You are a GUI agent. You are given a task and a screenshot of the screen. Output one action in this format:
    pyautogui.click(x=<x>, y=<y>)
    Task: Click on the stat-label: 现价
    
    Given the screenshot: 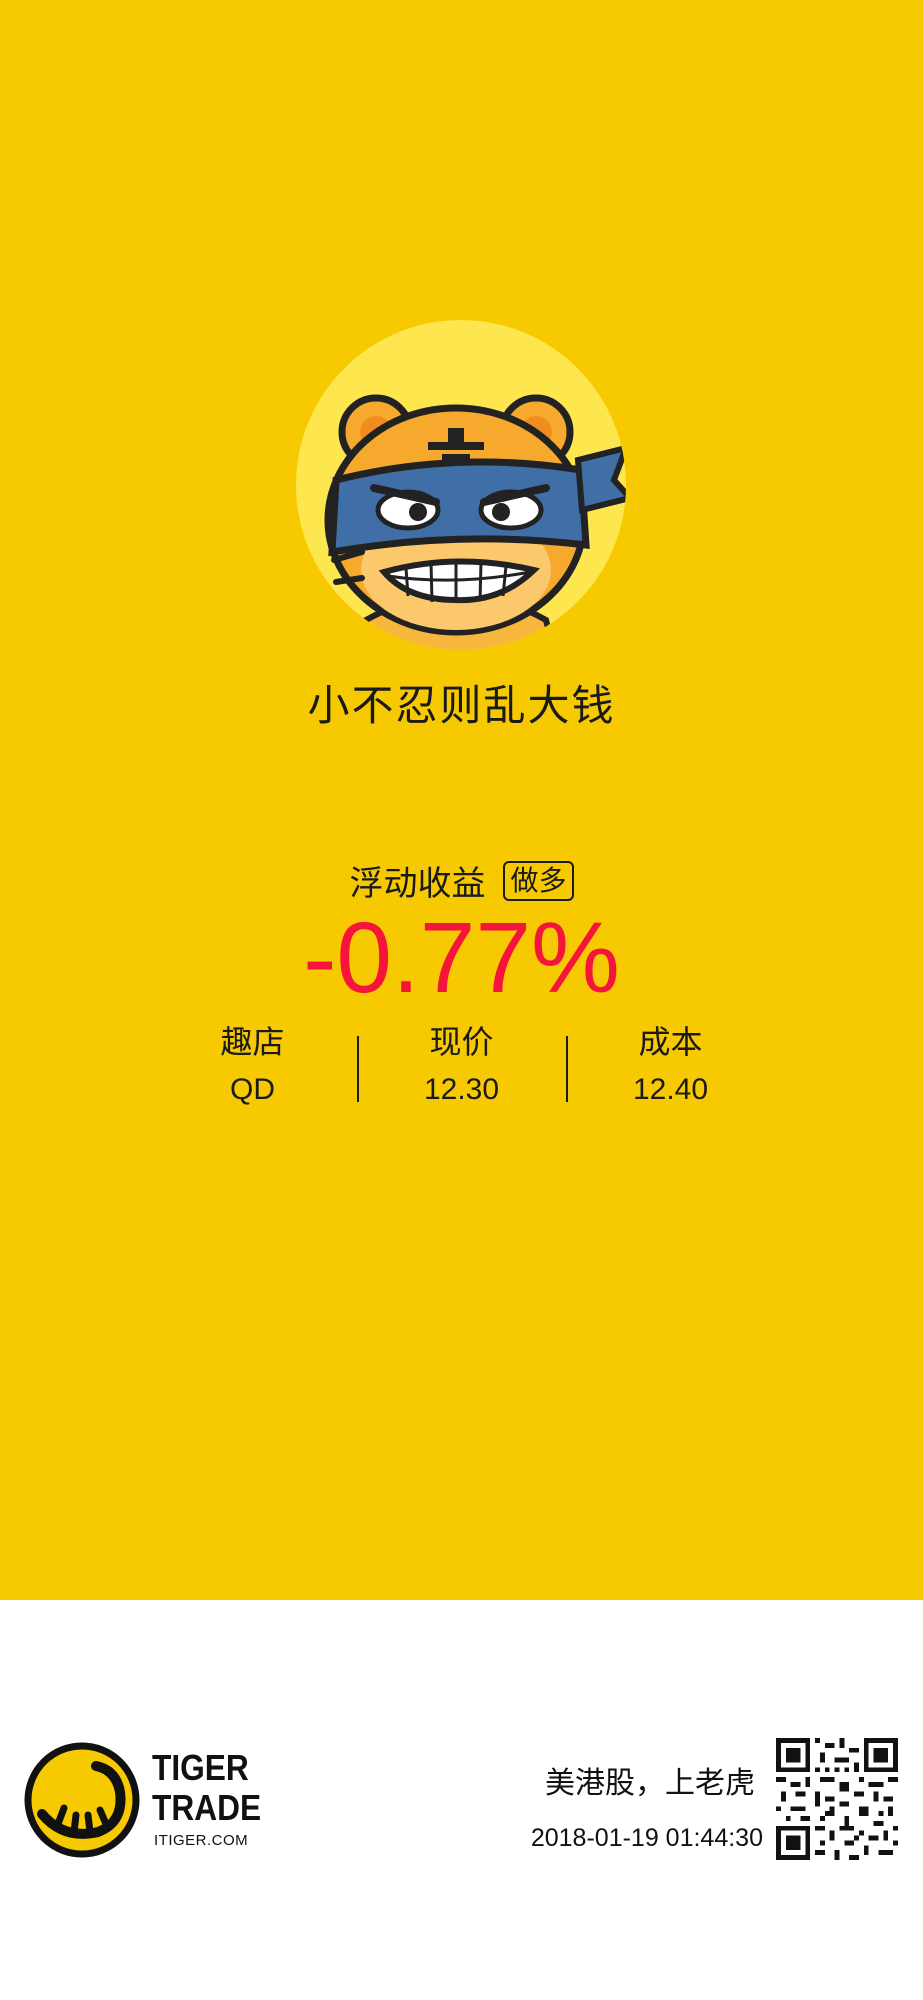 What is the action you would take?
    pyautogui.click(x=461, y=1042)
    